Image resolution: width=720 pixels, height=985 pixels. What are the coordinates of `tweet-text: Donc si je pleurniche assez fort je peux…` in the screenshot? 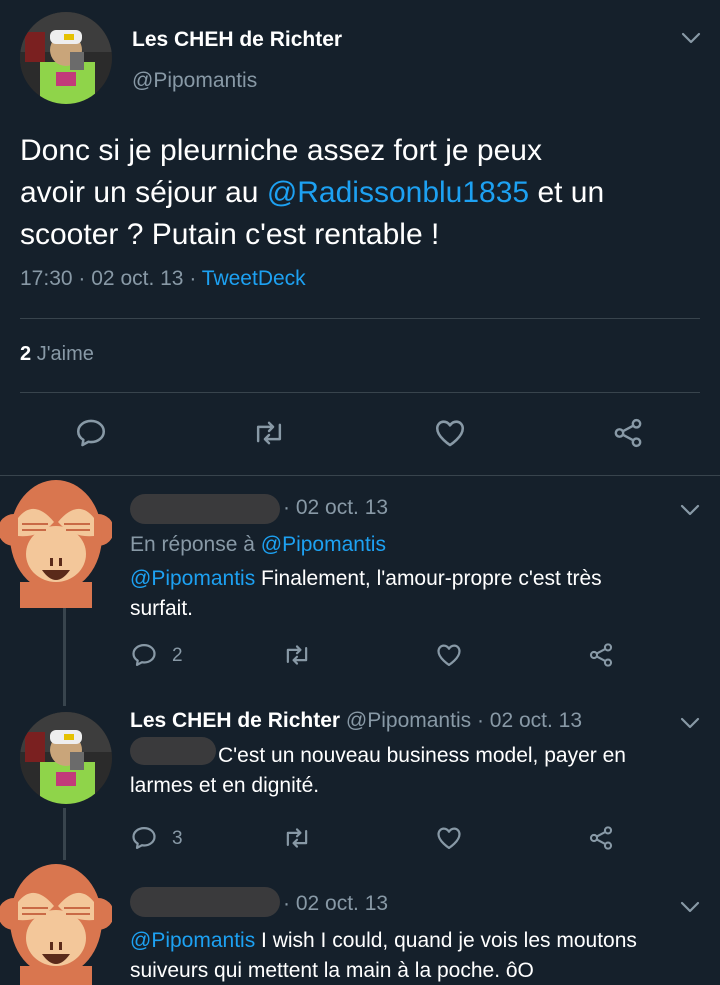 It's located at (365, 193).